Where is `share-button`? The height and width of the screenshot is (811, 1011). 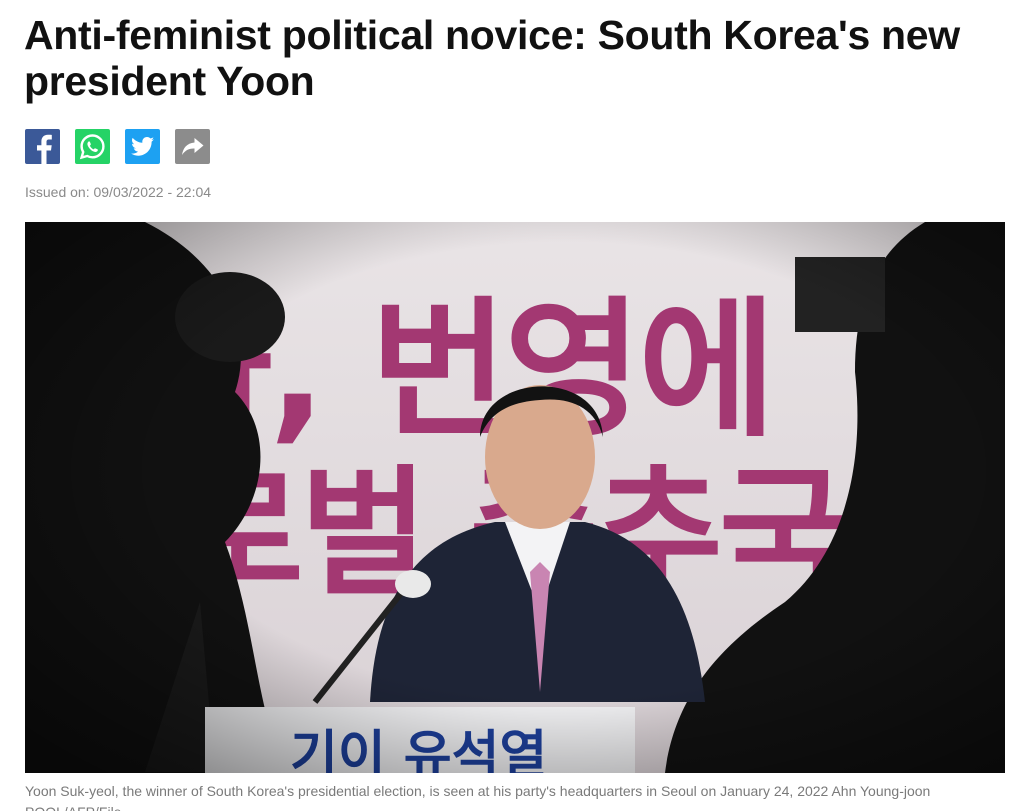
share-button is located at coordinates (192, 146).